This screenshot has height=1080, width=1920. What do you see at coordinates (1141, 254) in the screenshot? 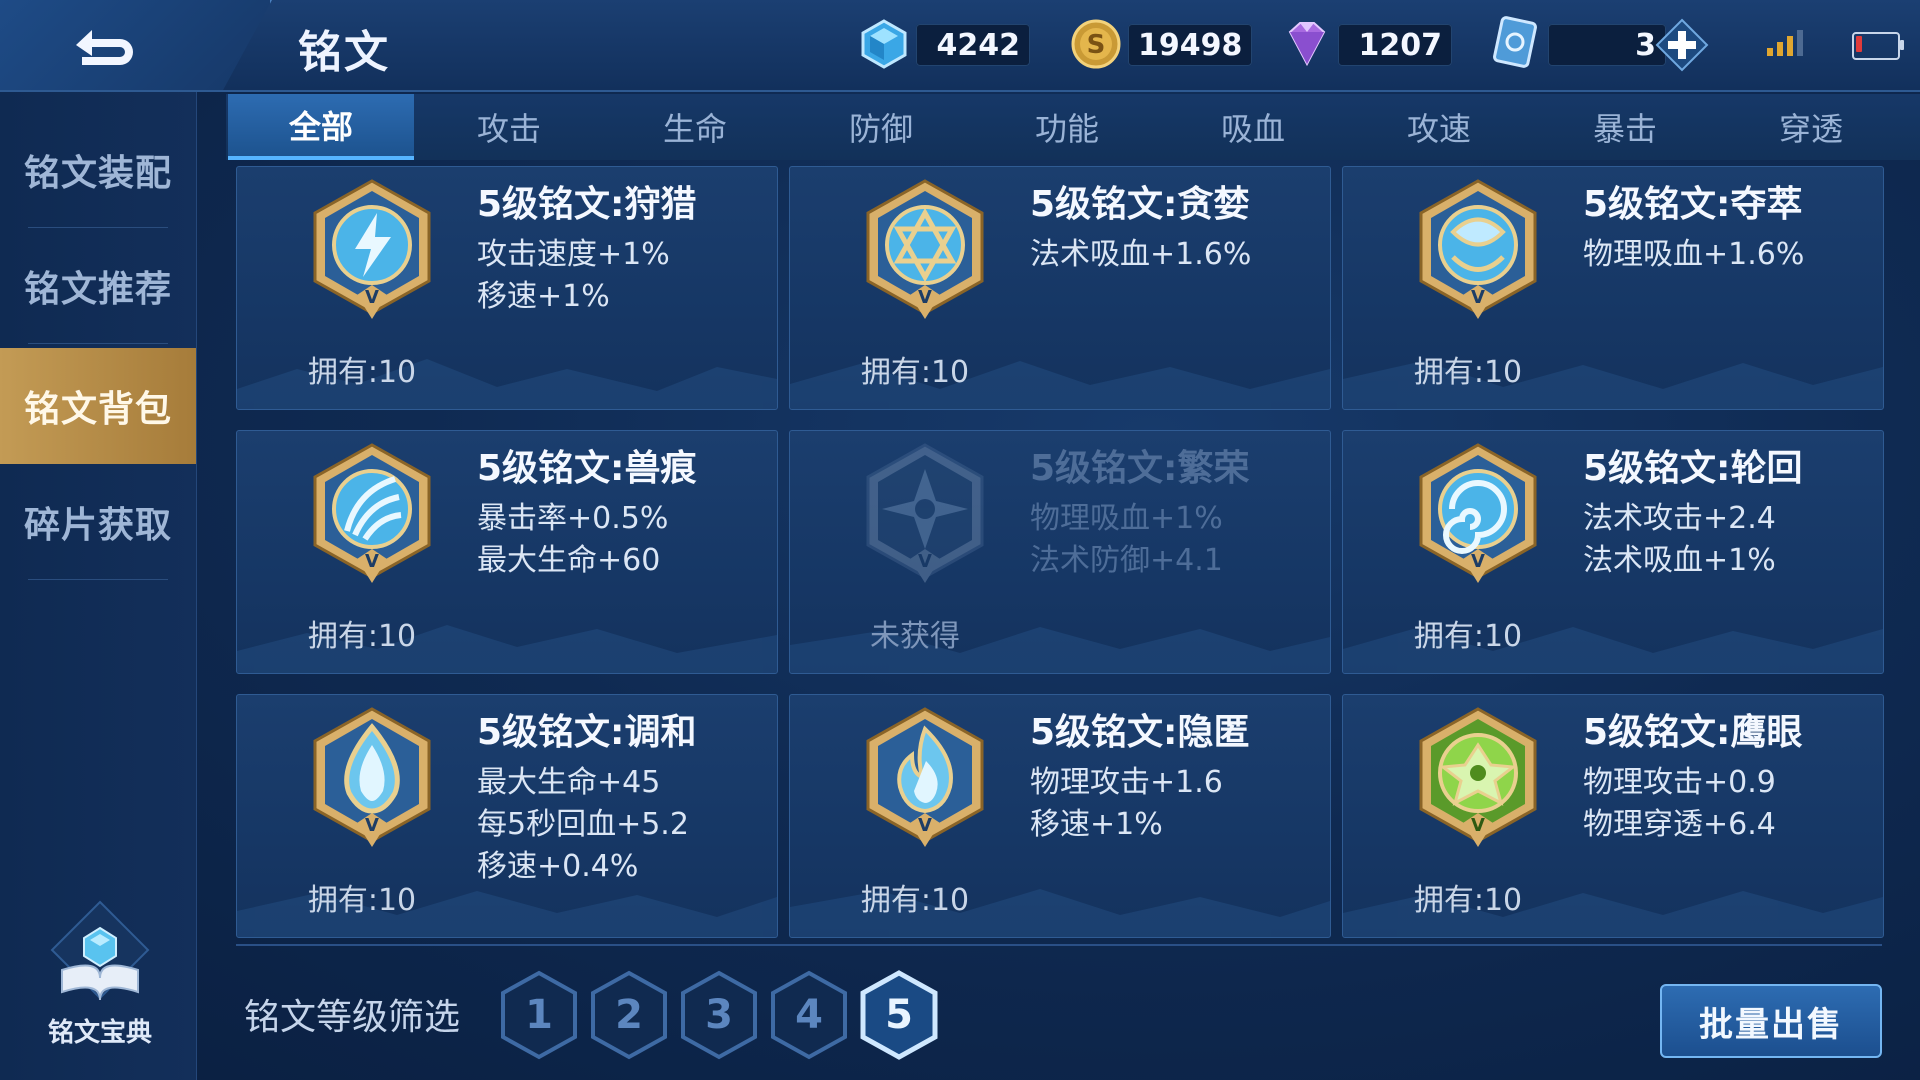
I see `inscription-stat: 法术吸血+1.6%` at bounding box center [1141, 254].